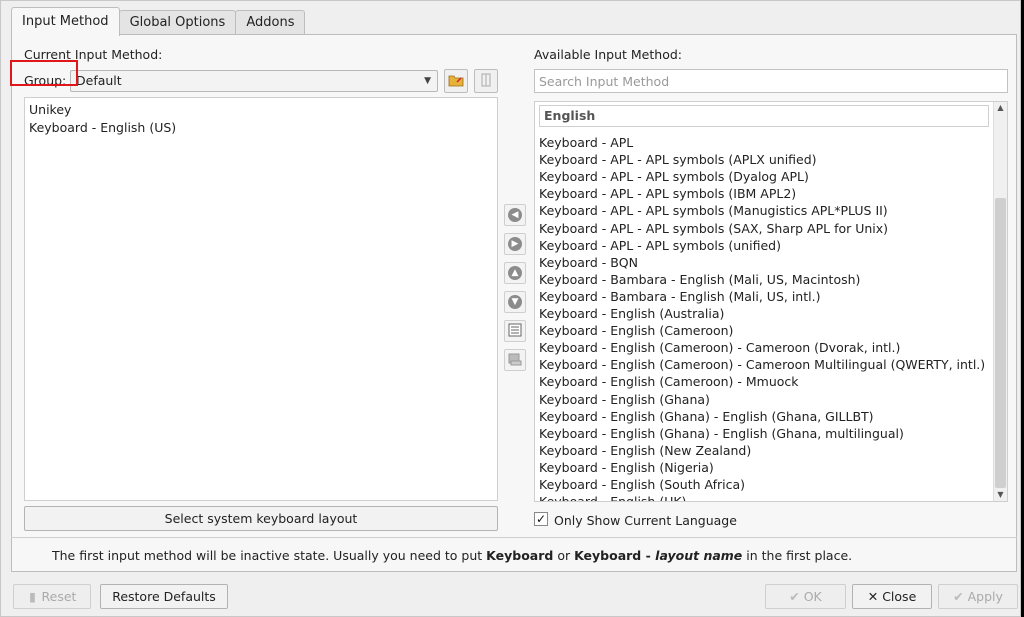 This screenshot has width=1024, height=617. What do you see at coordinates (873, 596) in the screenshot?
I see `close-x-icon: ✕` at bounding box center [873, 596].